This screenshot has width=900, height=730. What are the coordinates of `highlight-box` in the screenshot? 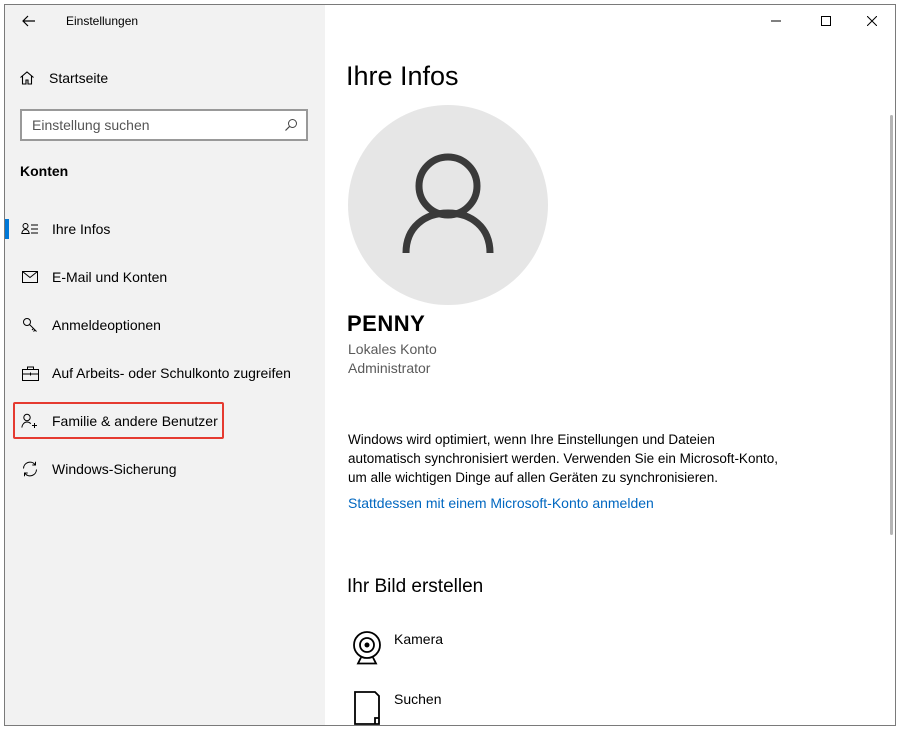 It's located at (118, 420).